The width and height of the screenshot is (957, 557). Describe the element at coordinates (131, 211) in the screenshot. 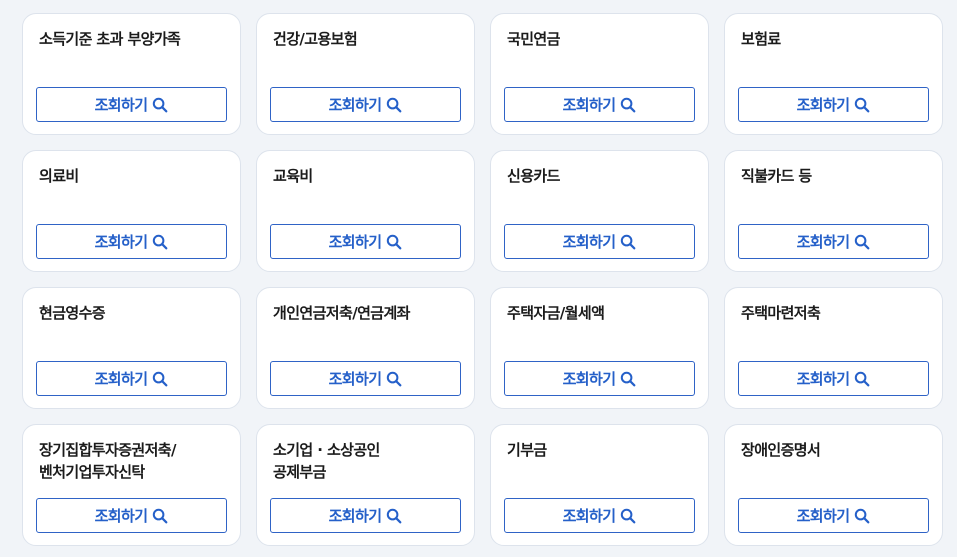

I see `deduction-card-medical-expenses: 의료비 조회하기` at that location.